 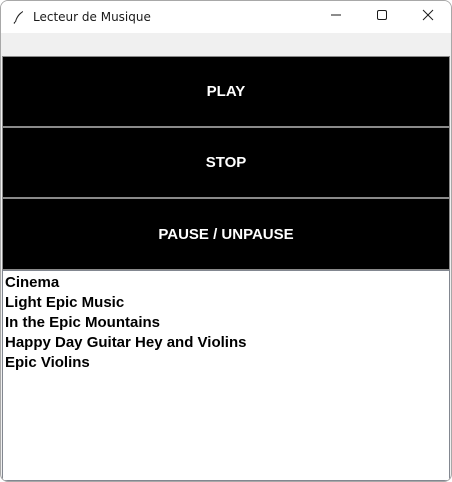 I want to click on close-button, so click(x=428, y=17).